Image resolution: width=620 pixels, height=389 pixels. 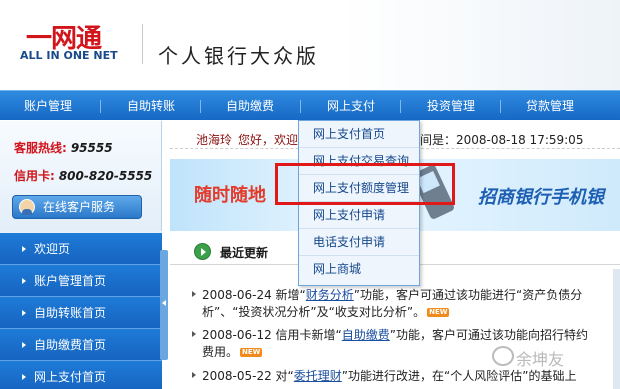 I want to click on service-hotline: 客服热线: 95555, so click(x=63, y=147).